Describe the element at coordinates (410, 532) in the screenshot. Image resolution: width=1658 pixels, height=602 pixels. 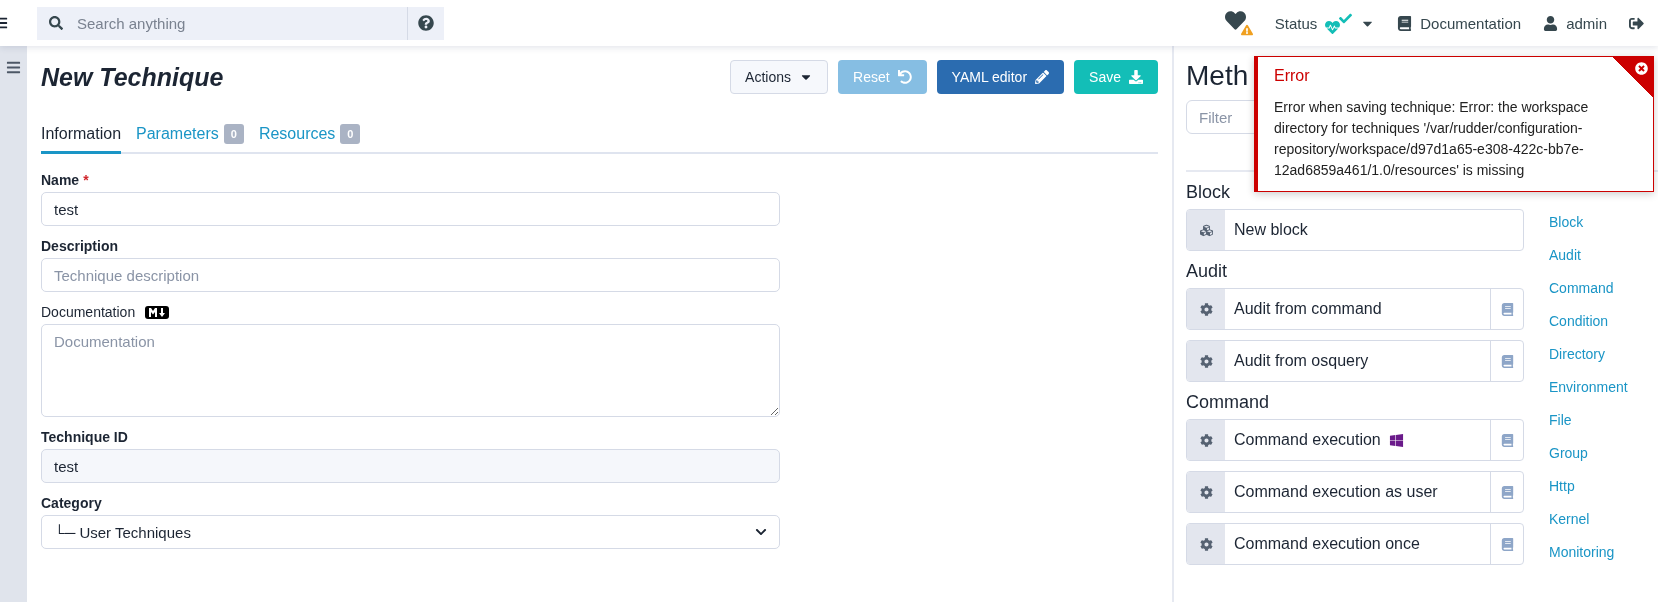
I see `category-select: └─ User Techniques` at that location.